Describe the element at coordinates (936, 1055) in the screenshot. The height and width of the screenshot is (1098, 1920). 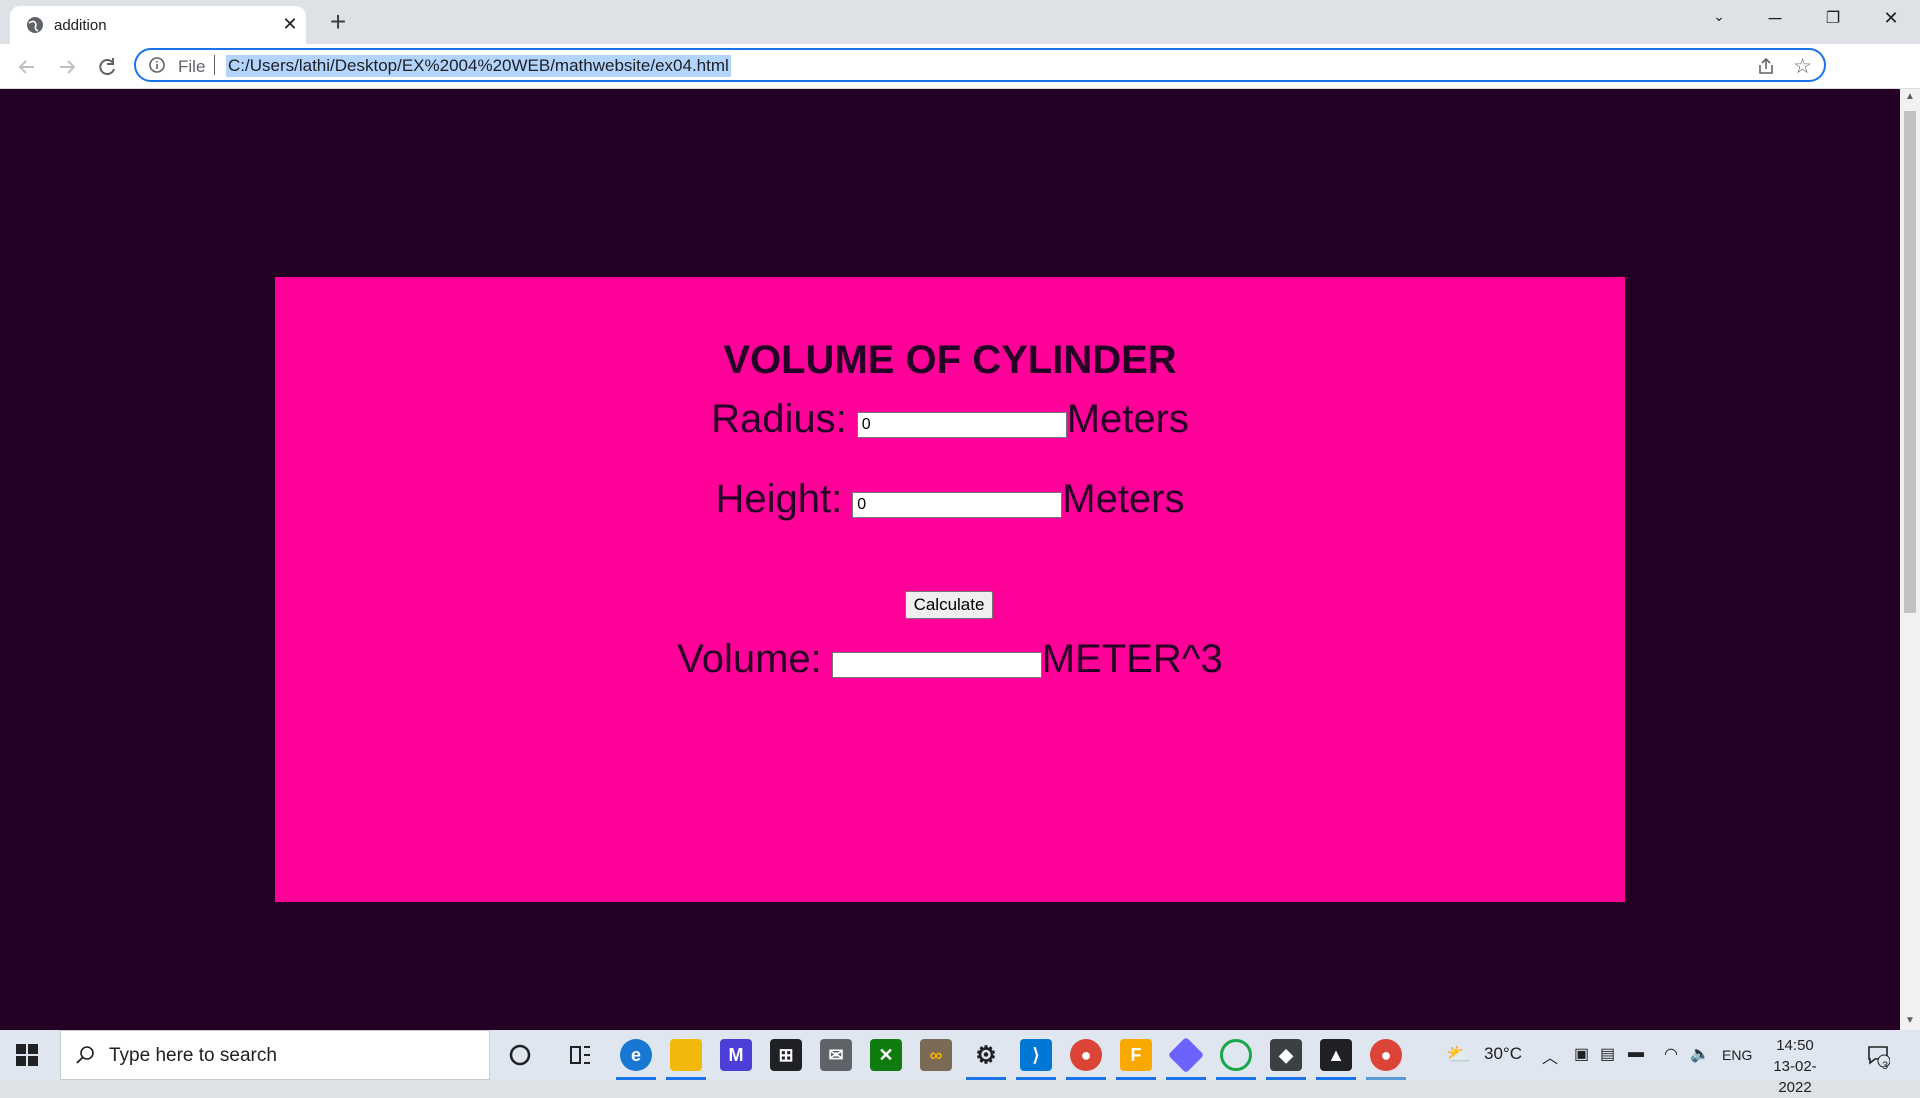
I see `app-icon: ∞` at that location.